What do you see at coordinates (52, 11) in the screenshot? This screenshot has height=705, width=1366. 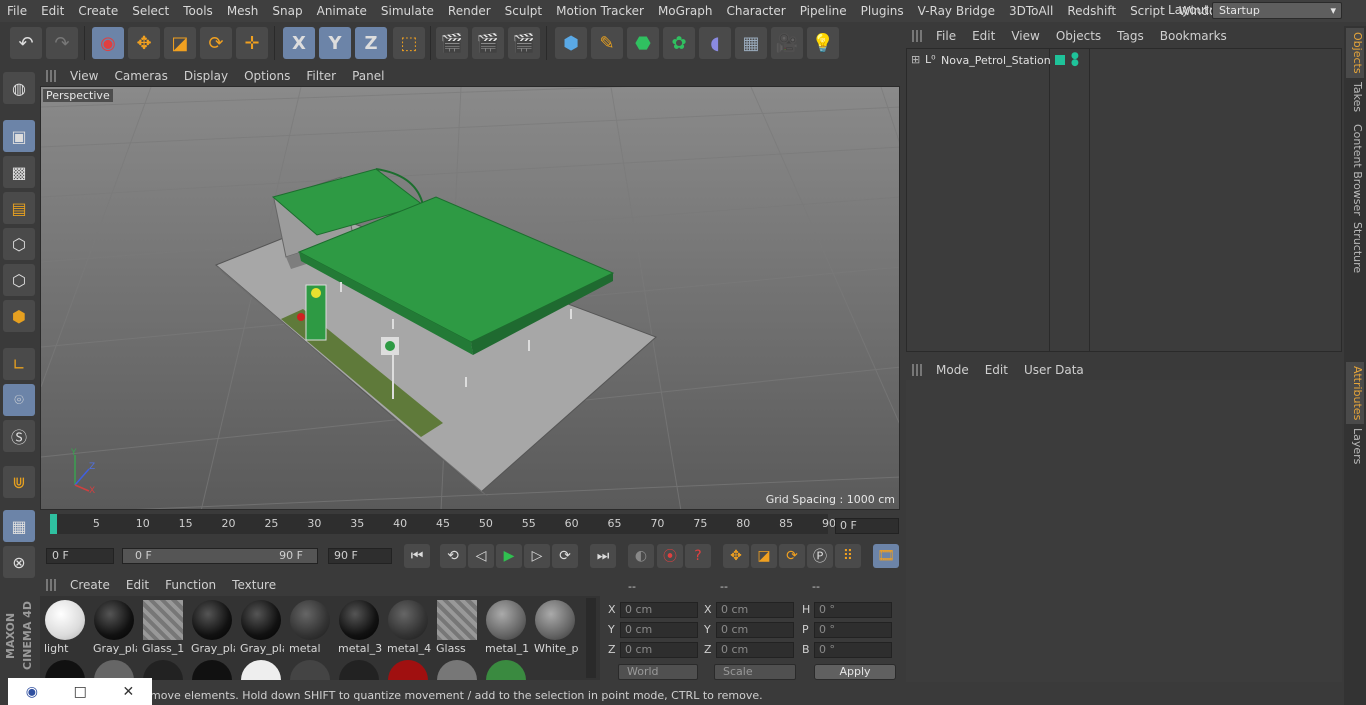 I see `menu-item-1: Edit` at bounding box center [52, 11].